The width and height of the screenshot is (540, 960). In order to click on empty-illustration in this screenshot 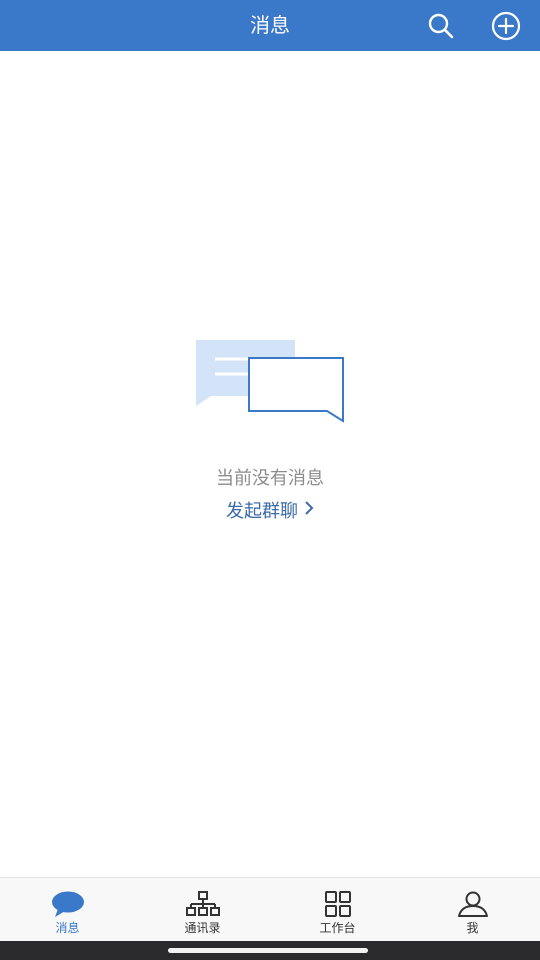, I will do `click(270, 381)`.